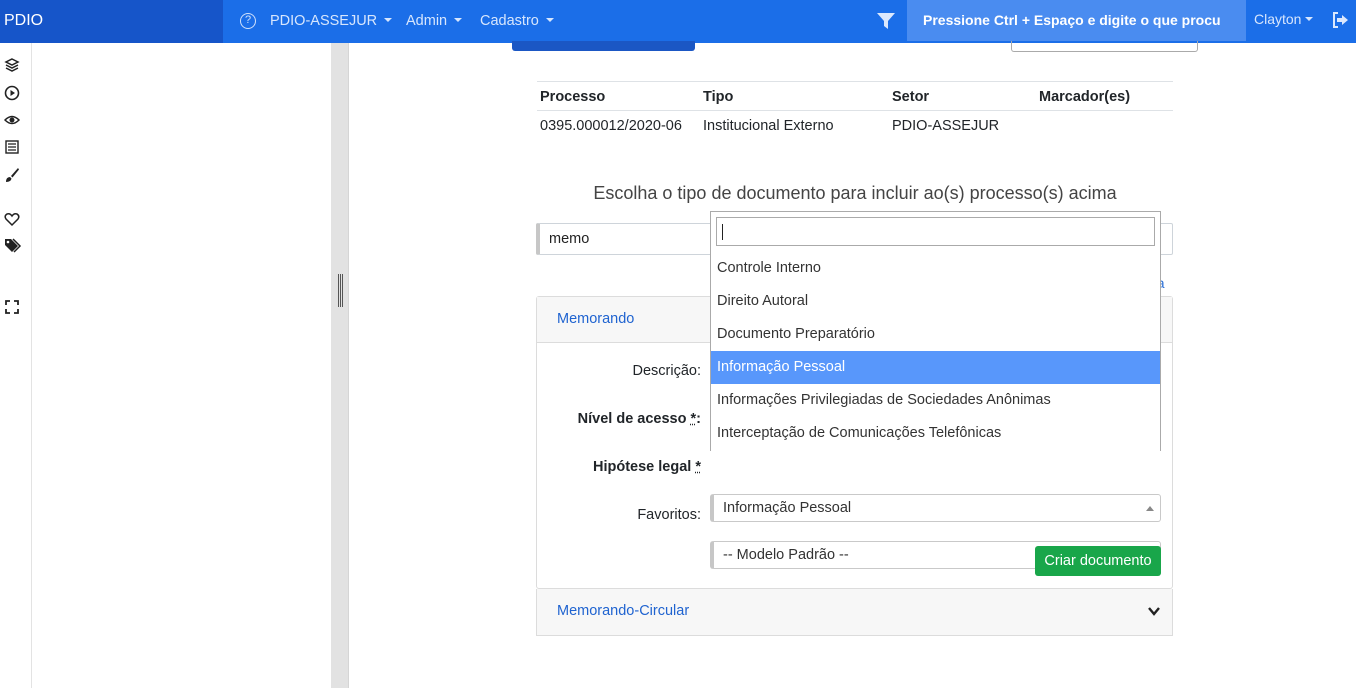 The image size is (1356, 688). Describe the element at coordinates (644, 467) in the screenshot. I see `hipotese-legal-text: Hipótese legal` at that location.